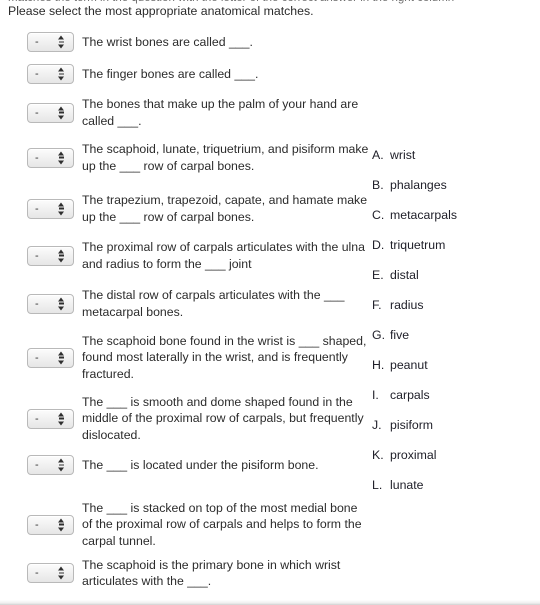  What do you see at coordinates (407, 485) in the screenshot?
I see `answer-option-label: lunate` at bounding box center [407, 485].